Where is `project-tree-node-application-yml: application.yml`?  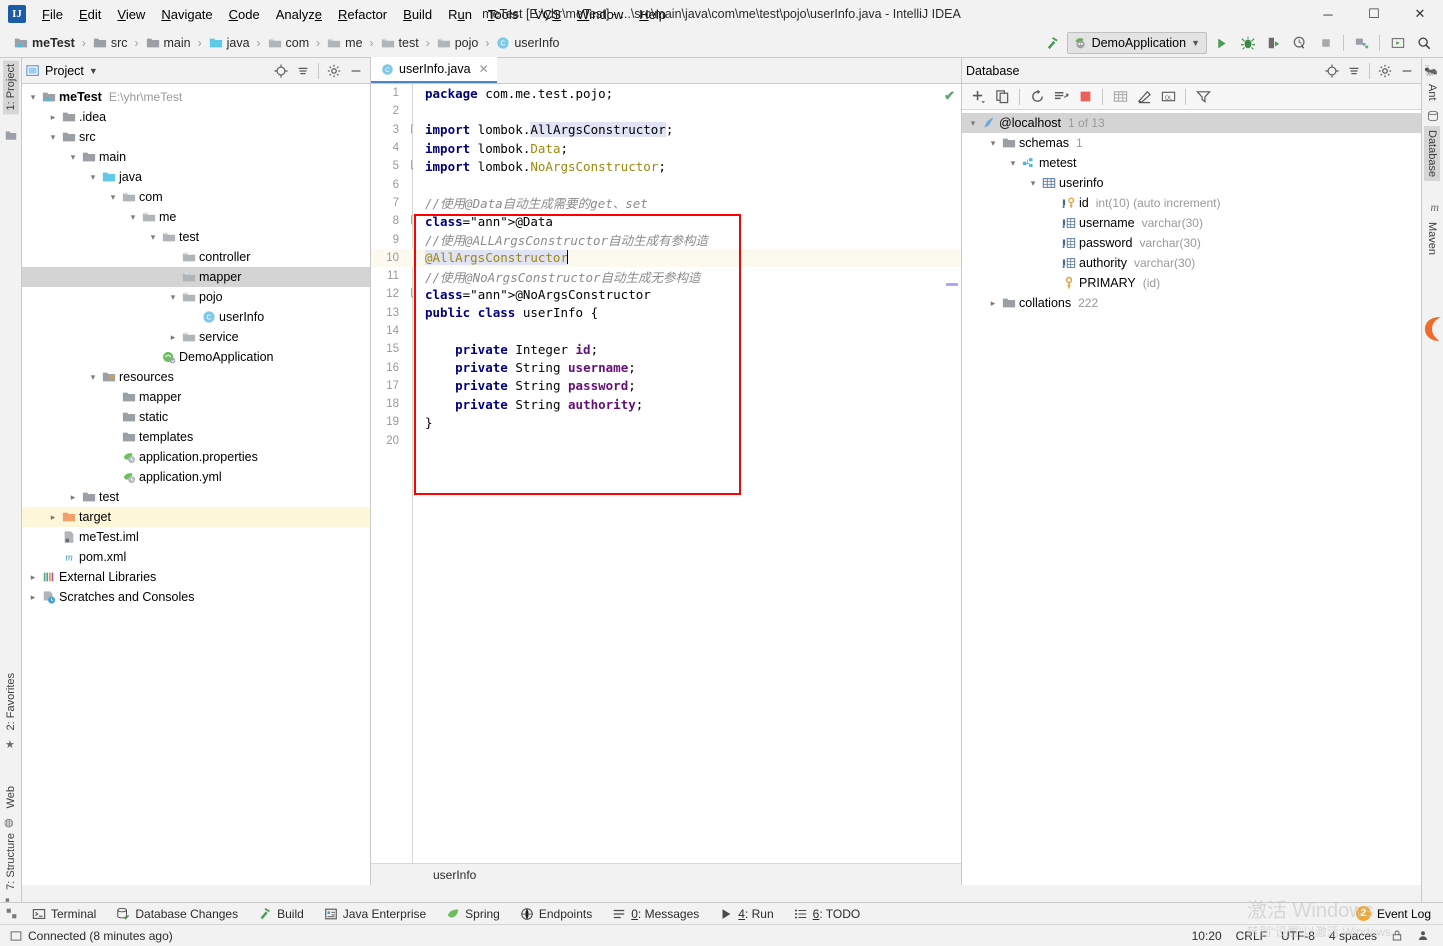
project-tree-node-application-yml: application.yml is located at coordinates (196, 477).